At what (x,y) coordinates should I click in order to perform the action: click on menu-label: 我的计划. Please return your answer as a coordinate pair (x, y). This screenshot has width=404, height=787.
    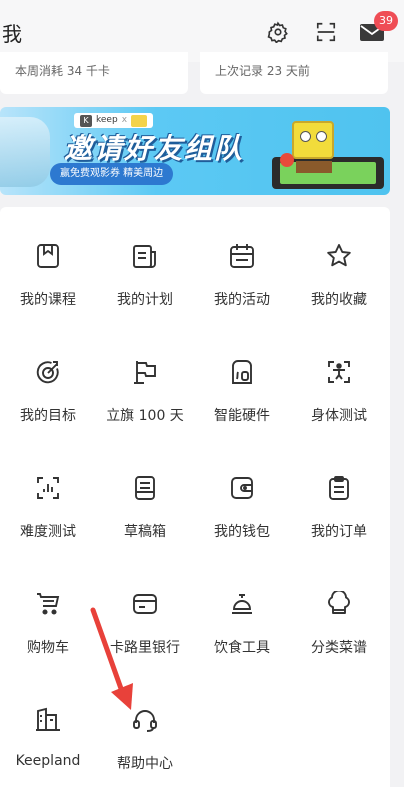
    Looking at the image, I should click on (145, 300).